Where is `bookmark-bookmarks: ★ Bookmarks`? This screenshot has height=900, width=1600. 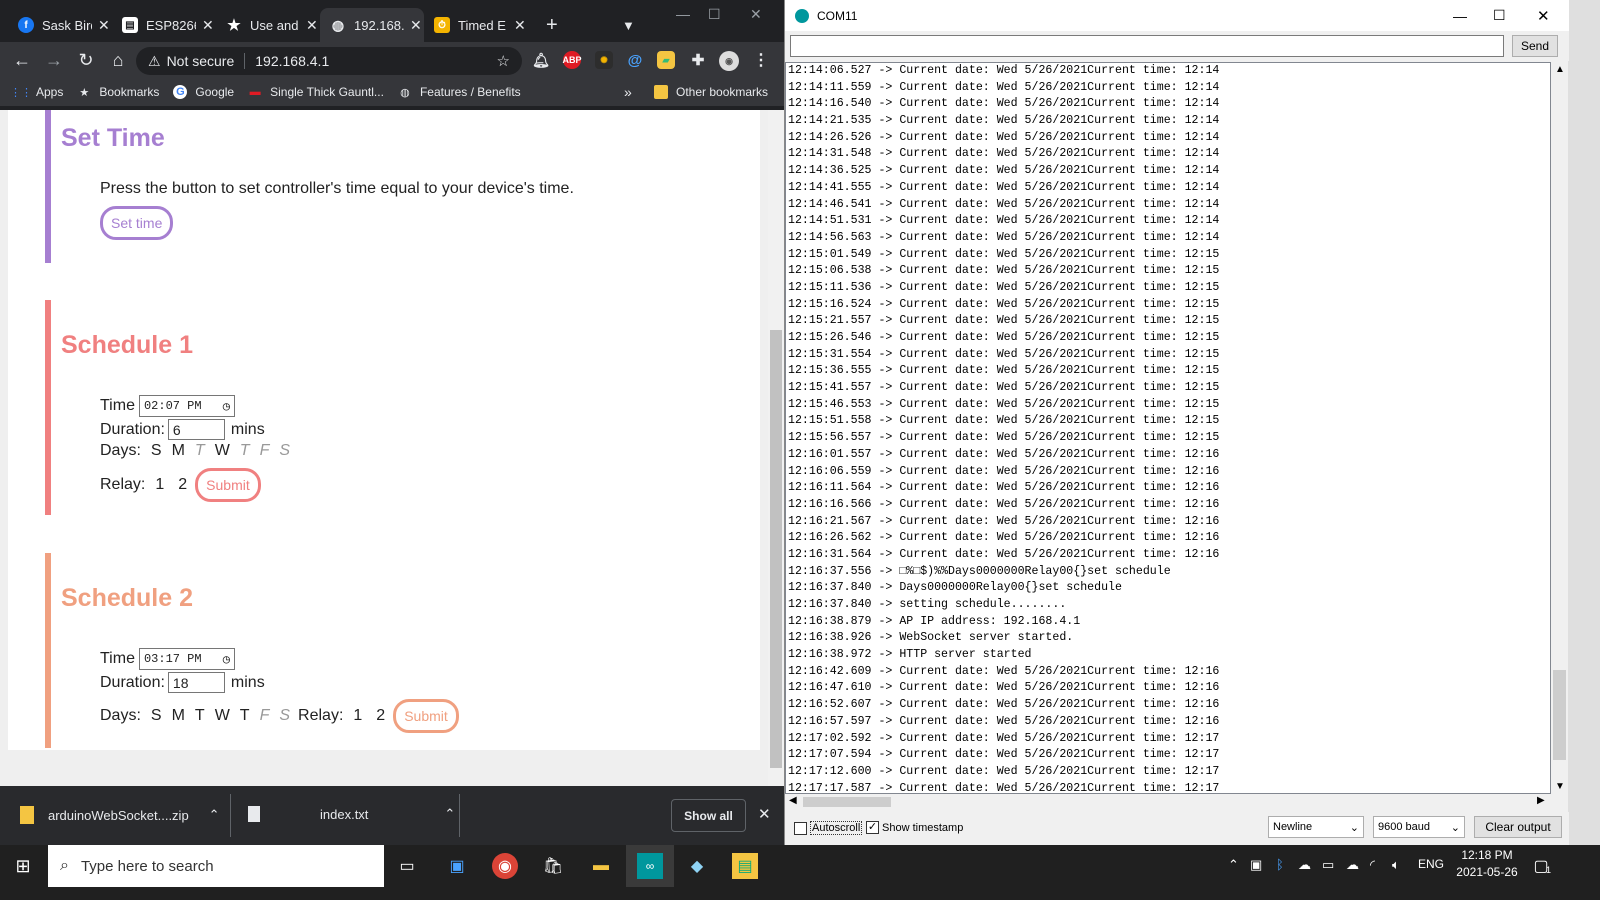 bookmark-bookmarks: ★ Bookmarks is located at coordinates (118, 92).